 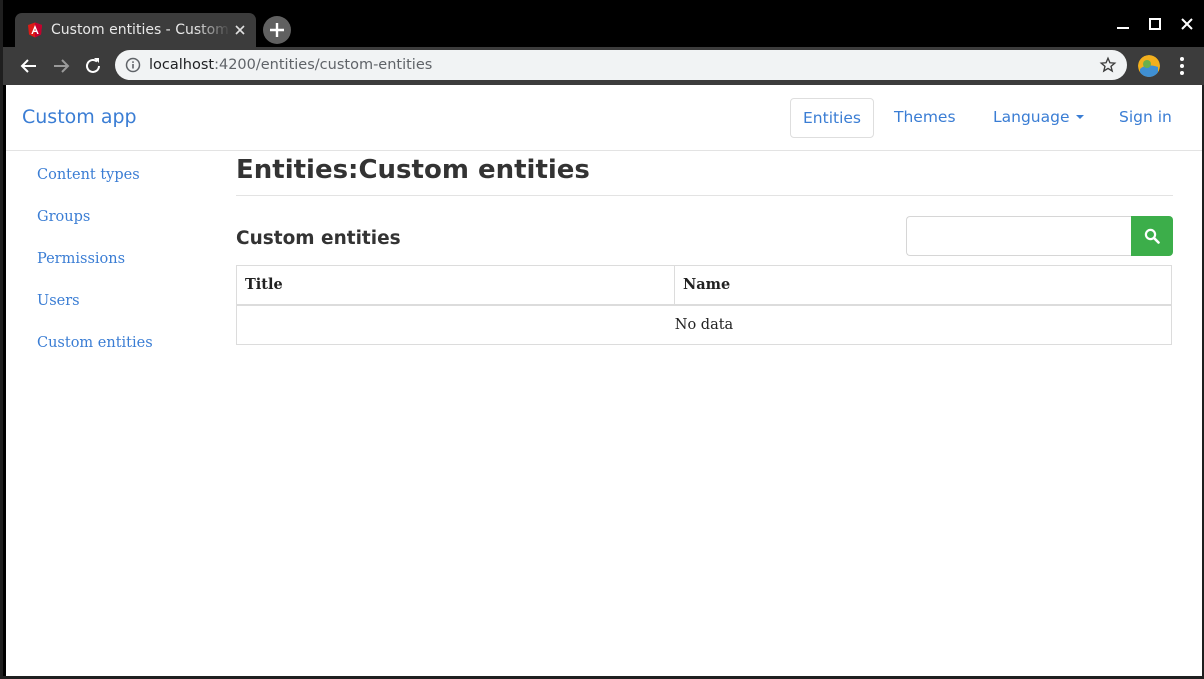 What do you see at coordinates (456, 285) in the screenshot?
I see `column-header-title: Title` at bounding box center [456, 285].